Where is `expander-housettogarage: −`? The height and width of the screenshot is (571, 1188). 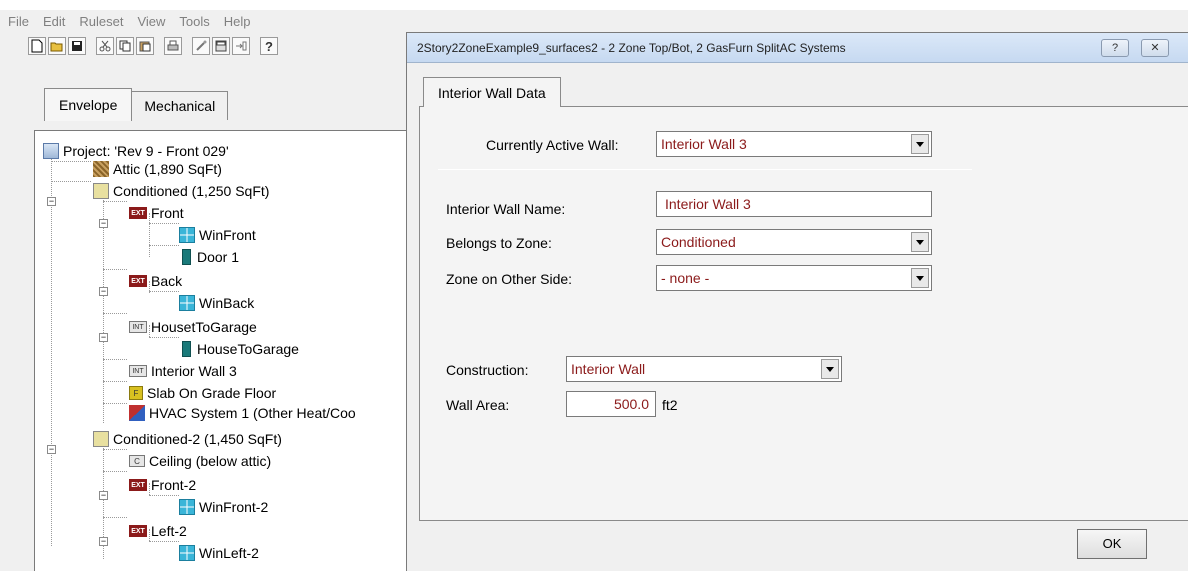 expander-housettogarage: − is located at coordinates (103, 337).